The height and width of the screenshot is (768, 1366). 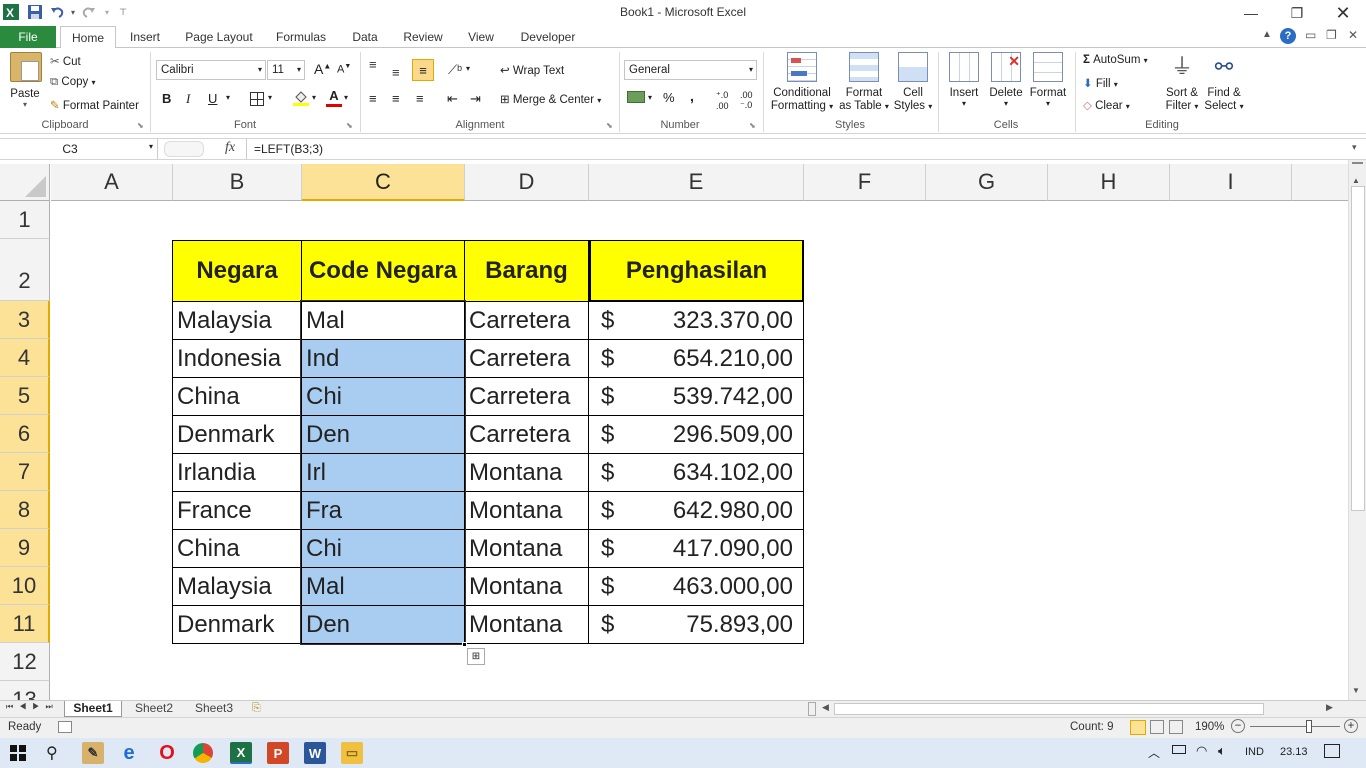 What do you see at coordinates (987, 182) in the screenshot?
I see `column-header-g: G` at bounding box center [987, 182].